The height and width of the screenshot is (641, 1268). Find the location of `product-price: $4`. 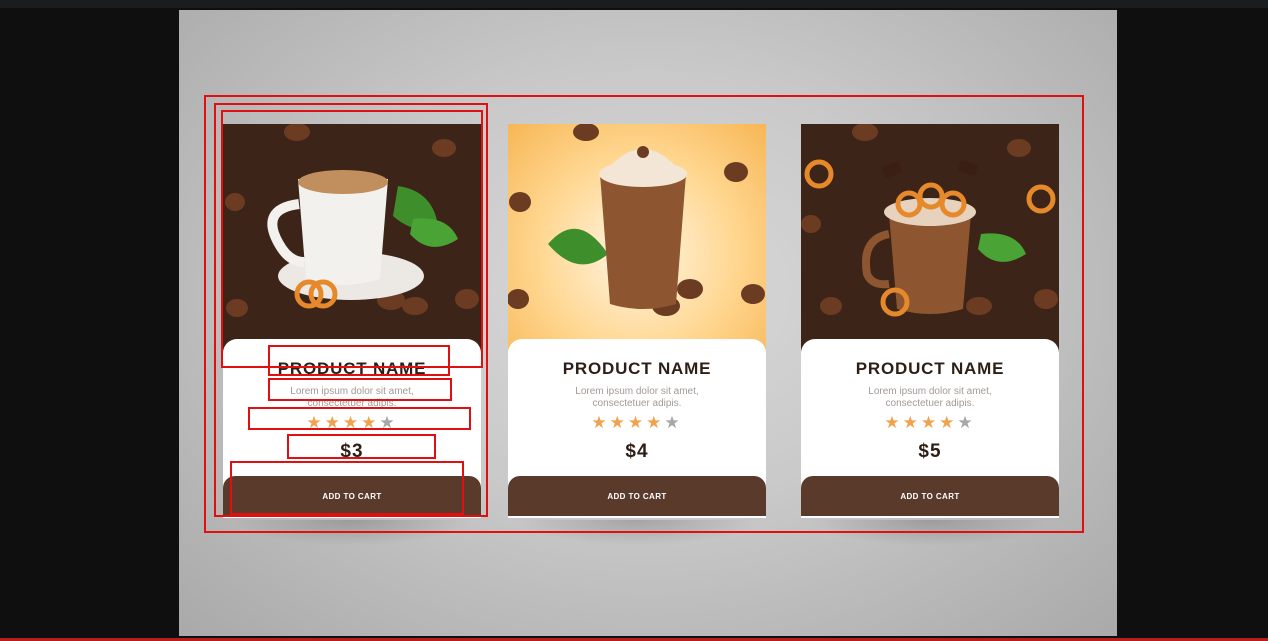

product-price: $4 is located at coordinates (637, 451).